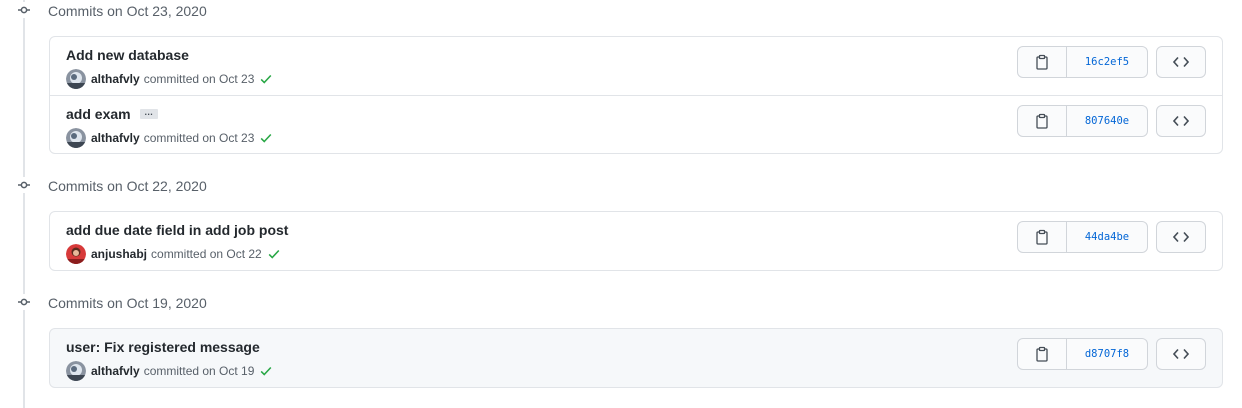 This screenshot has height=408, width=1242. Describe the element at coordinates (177, 230) in the screenshot. I see `commit-message-link: add due date field in add job post` at that location.